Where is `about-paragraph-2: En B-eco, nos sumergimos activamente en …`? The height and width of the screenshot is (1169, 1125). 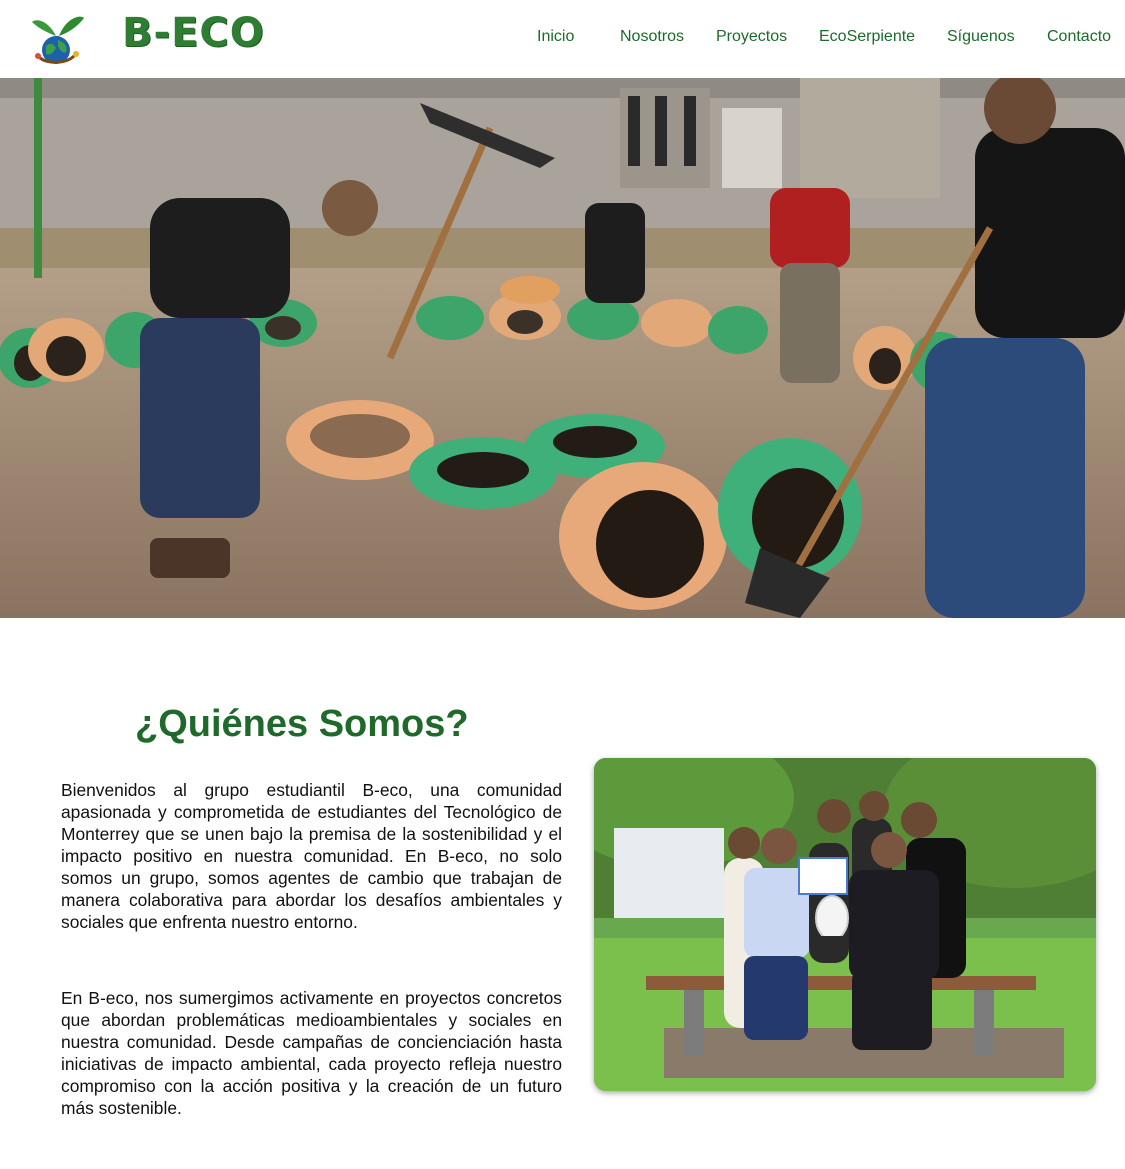
about-paragraph-2: En B-eco, nos sumergimos activamente en … is located at coordinates (311, 1053).